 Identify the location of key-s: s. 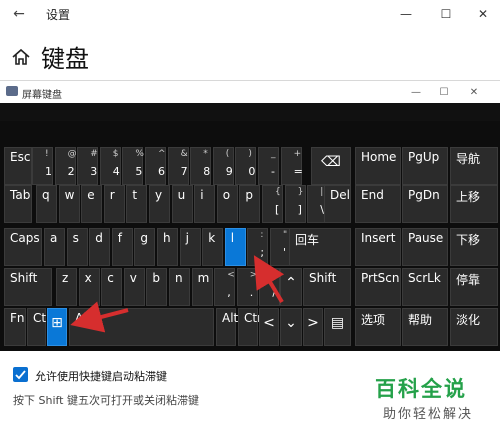
(77, 247).